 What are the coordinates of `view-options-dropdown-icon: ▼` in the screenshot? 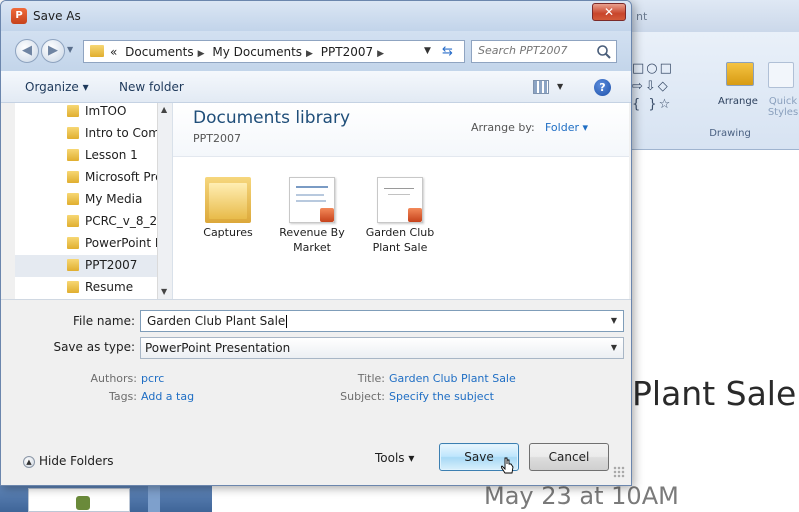 It's located at (560, 86).